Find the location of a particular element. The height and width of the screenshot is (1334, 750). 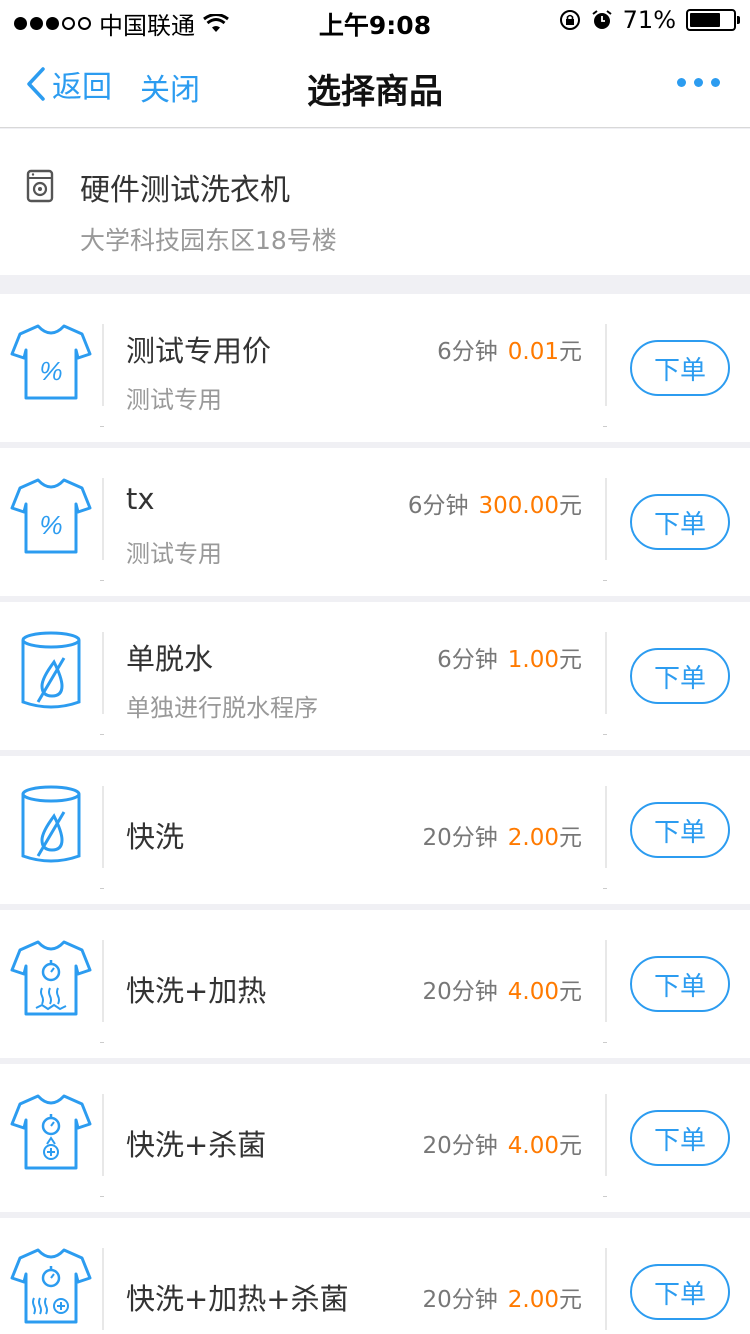

product-price: 6分钟 1.00元 is located at coordinates (509, 657).